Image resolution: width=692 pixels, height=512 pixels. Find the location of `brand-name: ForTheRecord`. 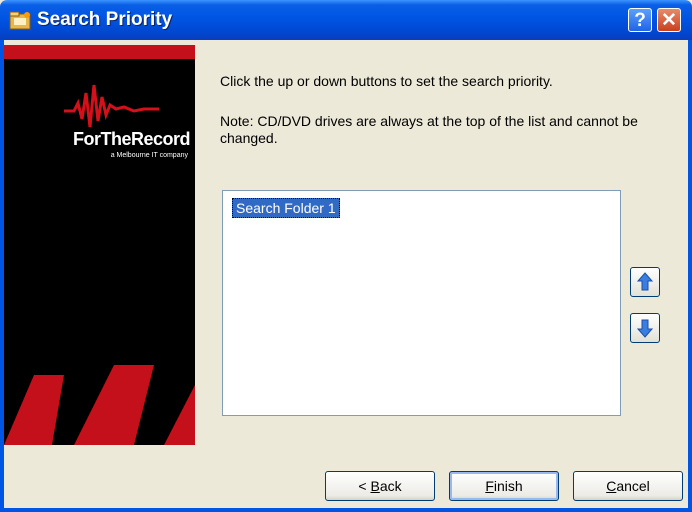

brand-name: ForTheRecord is located at coordinates (131, 139).